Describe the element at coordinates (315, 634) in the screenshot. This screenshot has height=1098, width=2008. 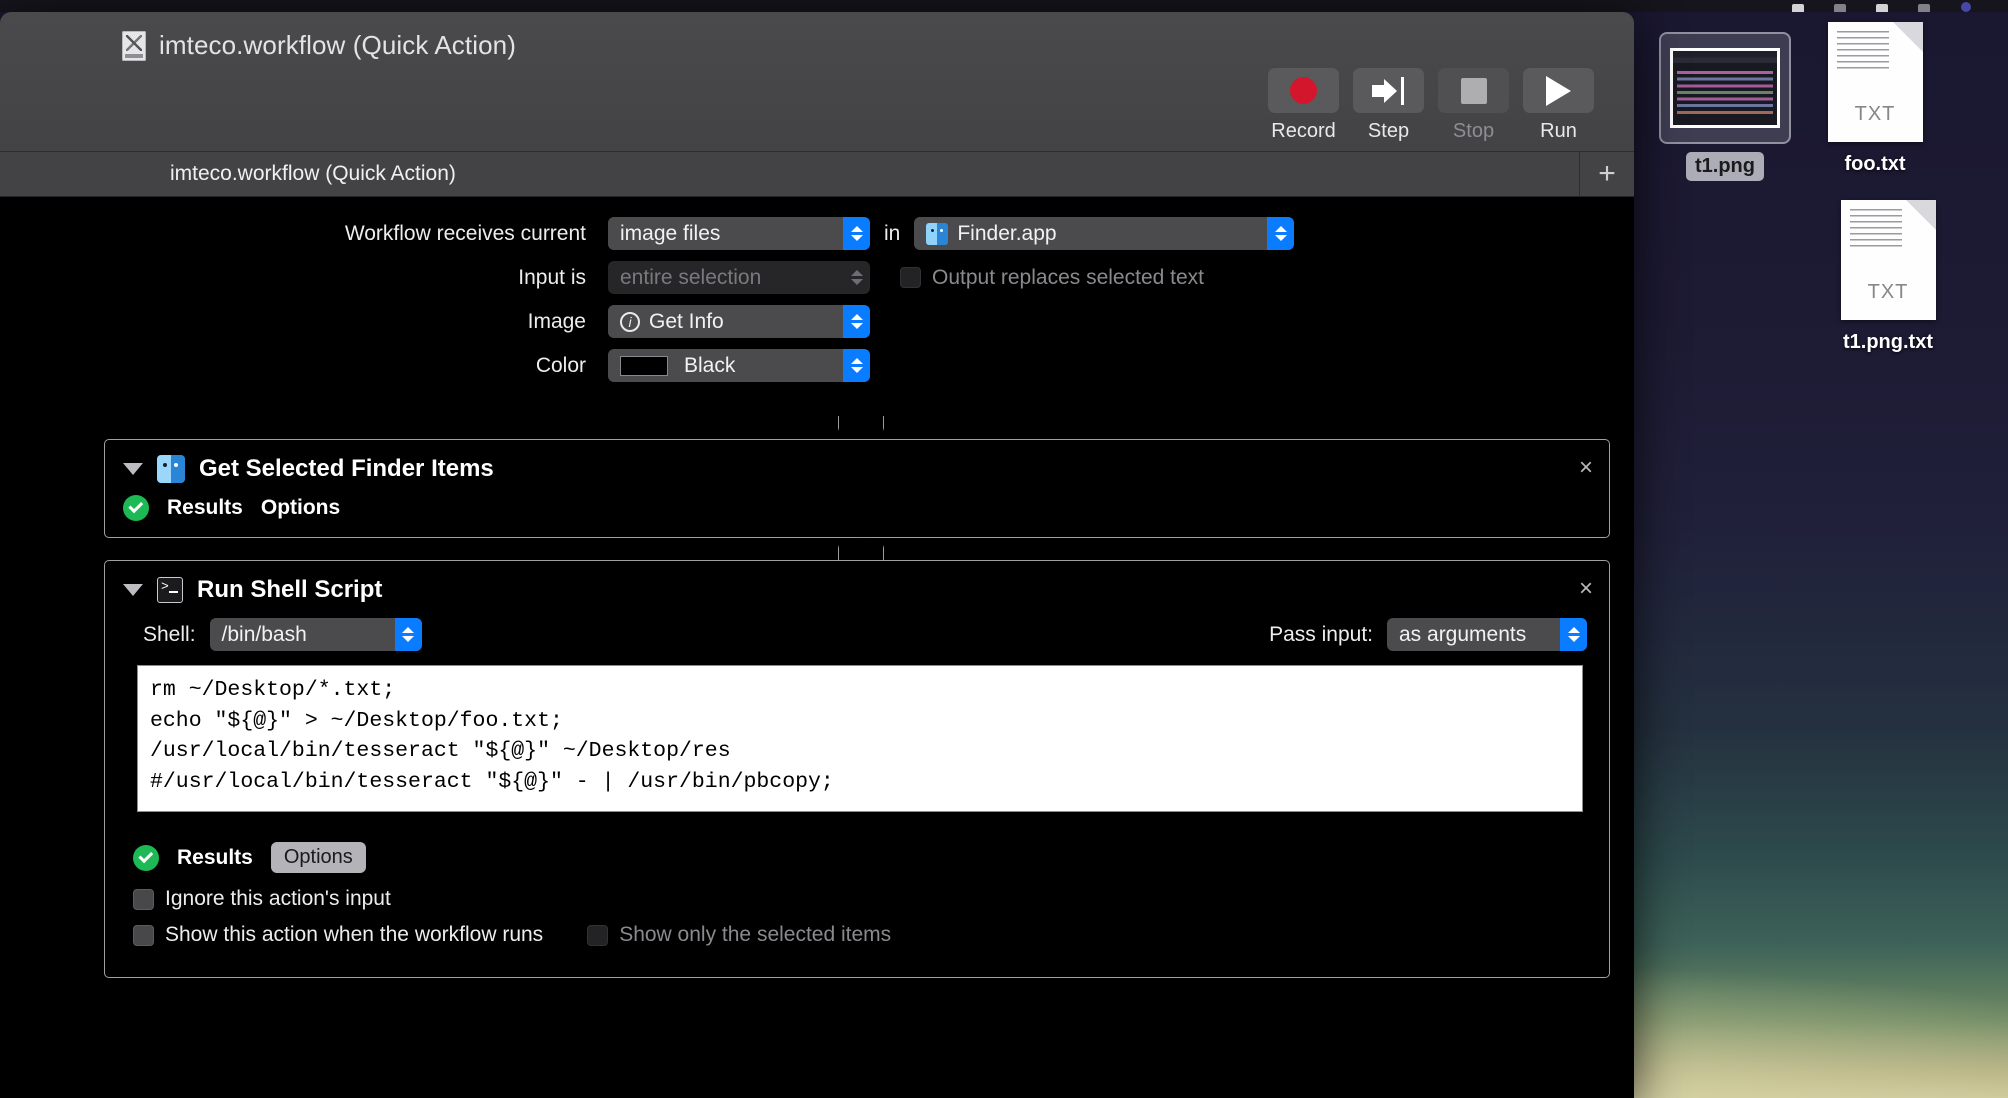
I see `shell-dropdown: /bin/bash` at that location.